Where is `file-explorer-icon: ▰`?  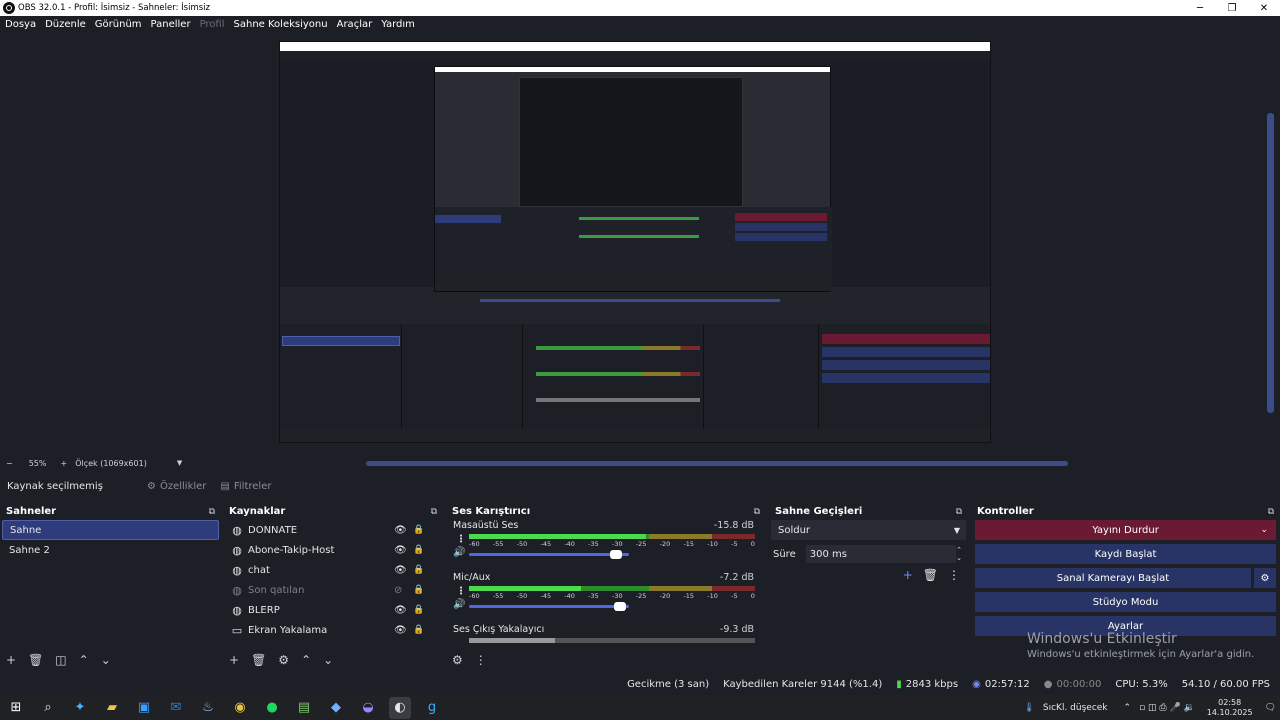
file-explorer-icon: ▰ is located at coordinates (112, 708).